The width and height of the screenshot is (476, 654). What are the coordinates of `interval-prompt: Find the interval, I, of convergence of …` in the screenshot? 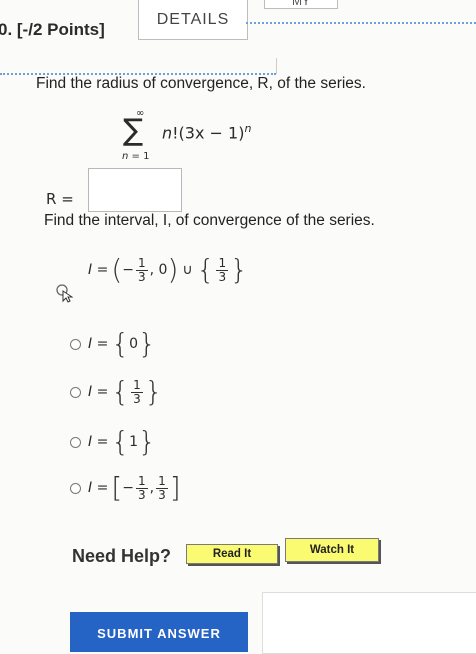 It's located at (209, 220).